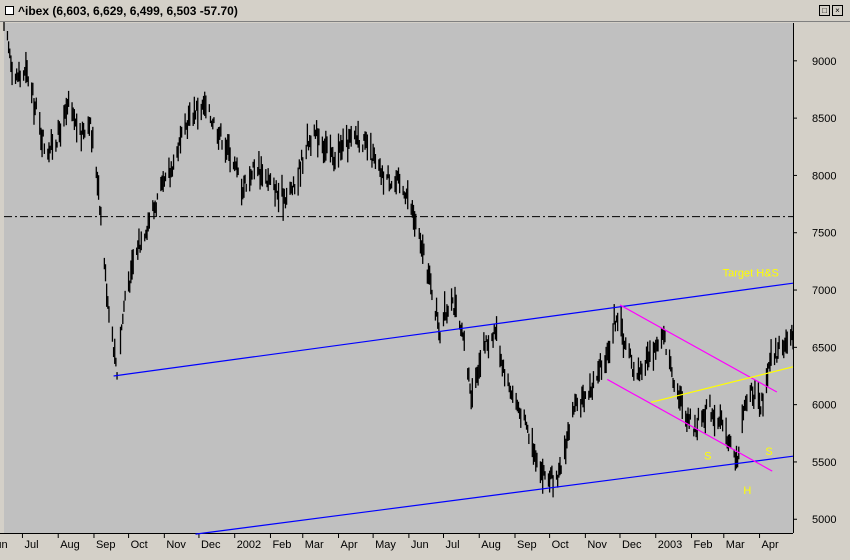 The image size is (850, 560). What do you see at coordinates (824, 234) in the screenshot?
I see `y-tick-label: 7500` at bounding box center [824, 234].